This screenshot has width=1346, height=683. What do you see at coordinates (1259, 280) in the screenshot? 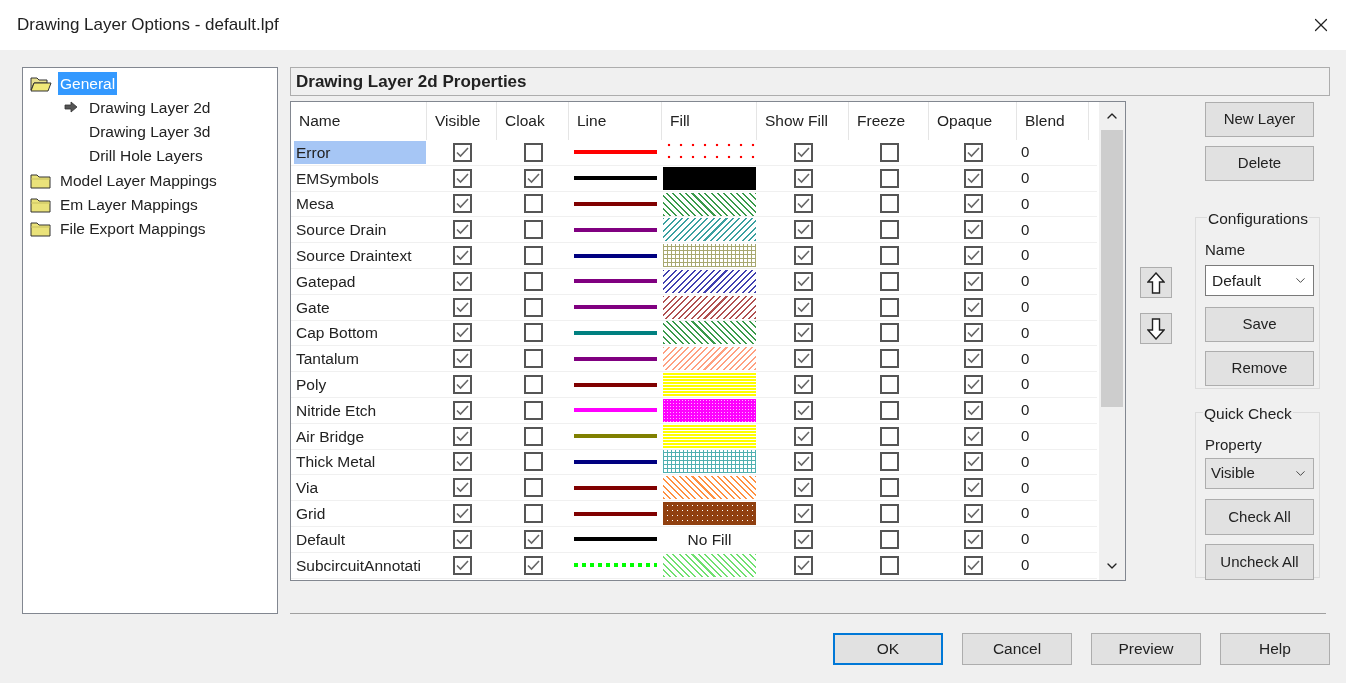
I see `name-dropdown: Default` at bounding box center [1259, 280].